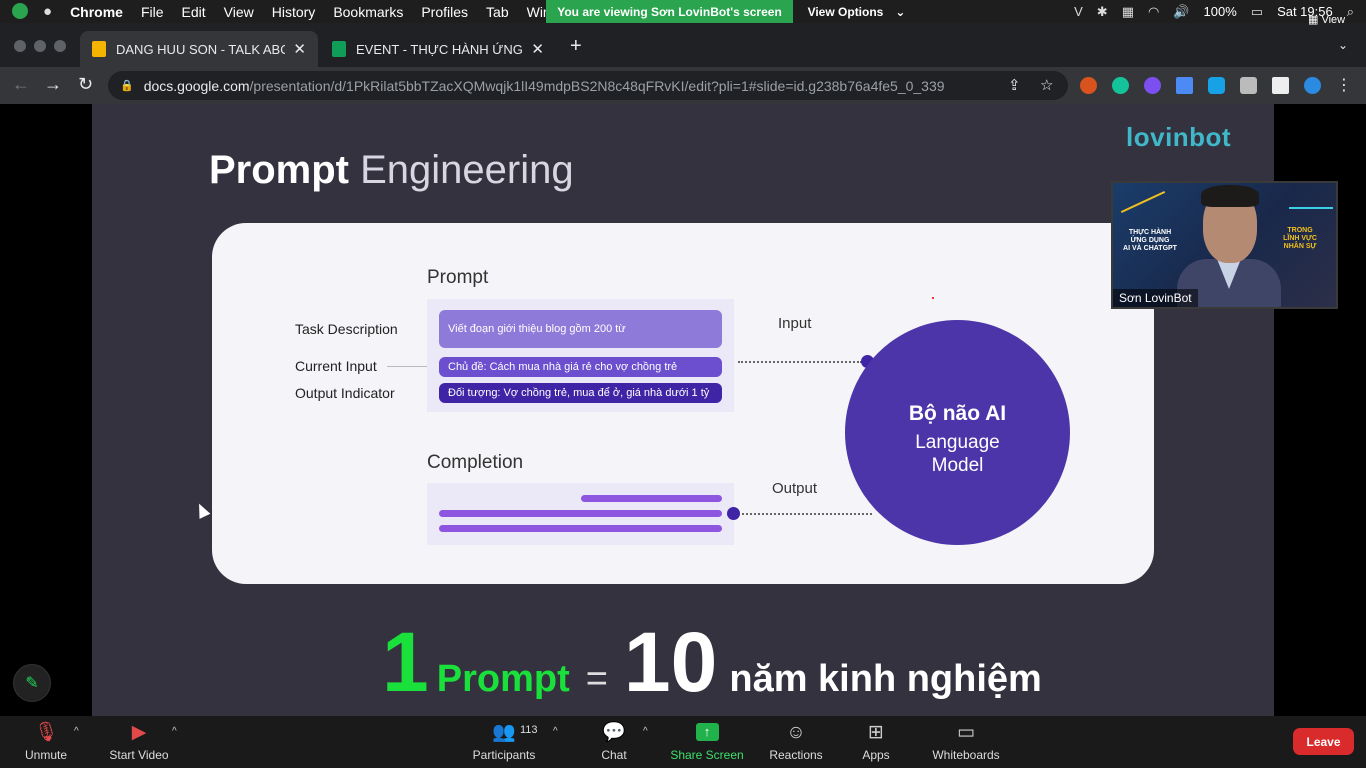  Describe the element at coordinates (1220, 11) in the screenshot. I see `battery-percent: 100%` at that location.